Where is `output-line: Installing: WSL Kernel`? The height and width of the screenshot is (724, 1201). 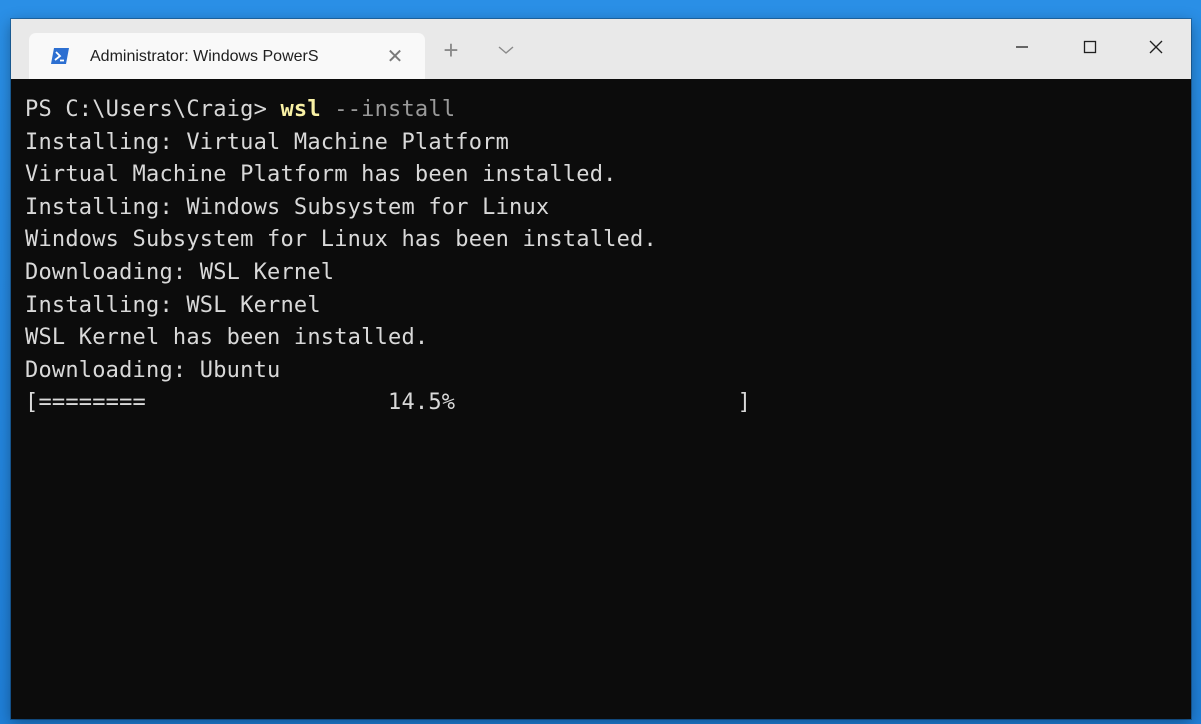
output-line: Installing: WSL Kernel is located at coordinates (173, 305).